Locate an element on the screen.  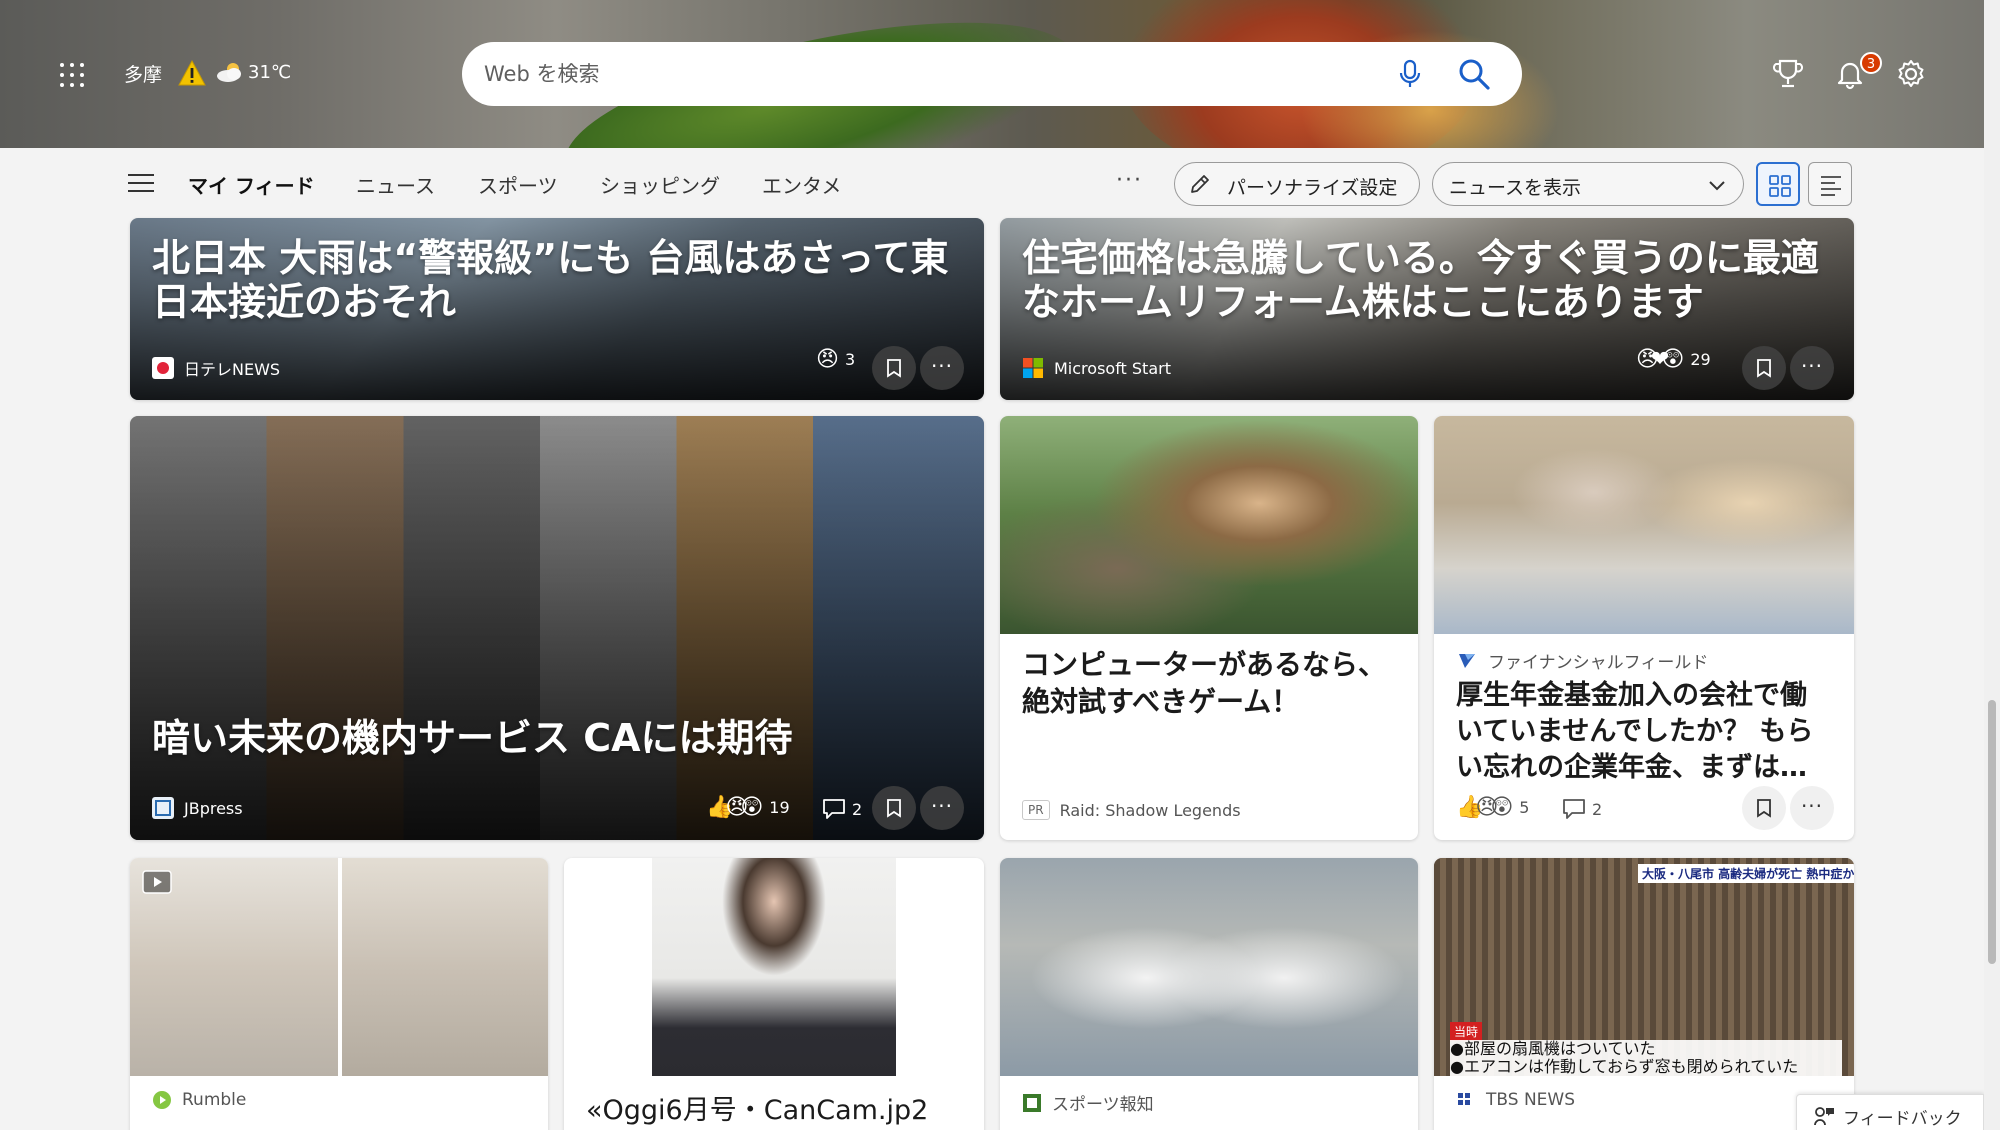
reaction-count: 3 is located at coordinates (850, 359).